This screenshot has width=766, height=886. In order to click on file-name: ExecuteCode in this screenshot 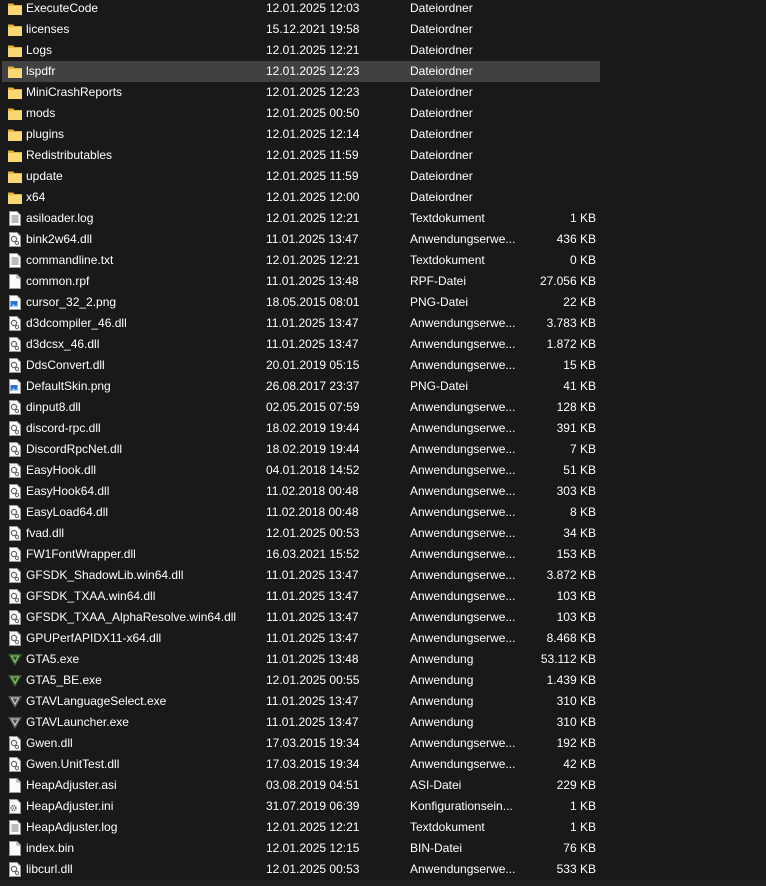, I will do `click(62, 8)`.